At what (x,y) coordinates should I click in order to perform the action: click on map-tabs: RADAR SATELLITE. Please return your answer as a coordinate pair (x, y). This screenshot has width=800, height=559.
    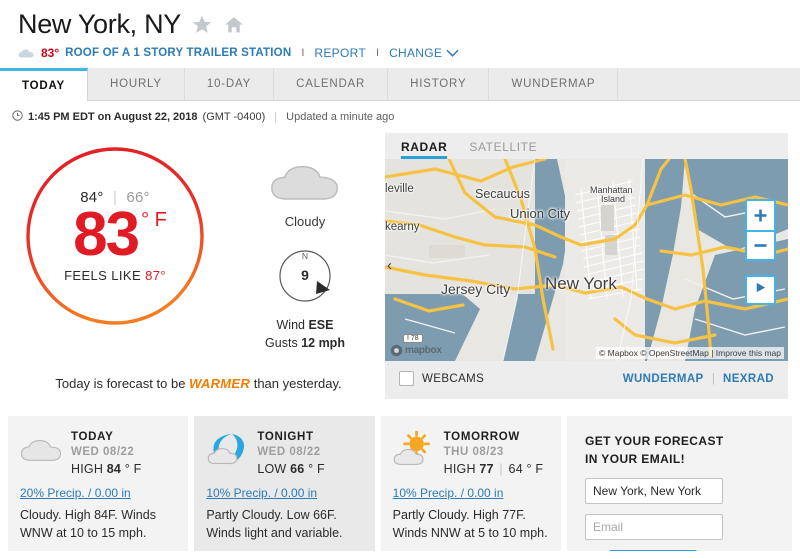
    Looking at the image, I should click on (586, 146).